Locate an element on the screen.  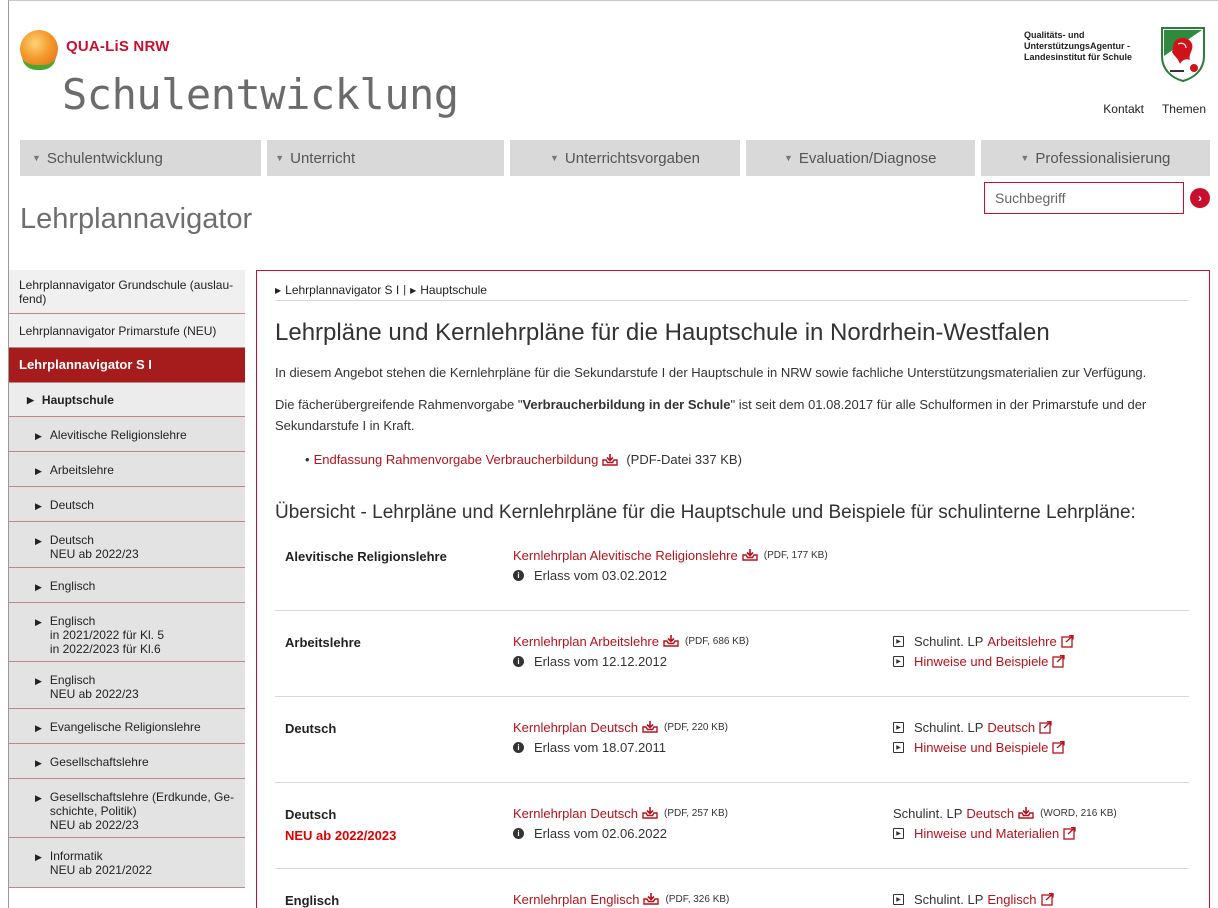
schulint-link: Englisch is located at coordinates (1011, 899).